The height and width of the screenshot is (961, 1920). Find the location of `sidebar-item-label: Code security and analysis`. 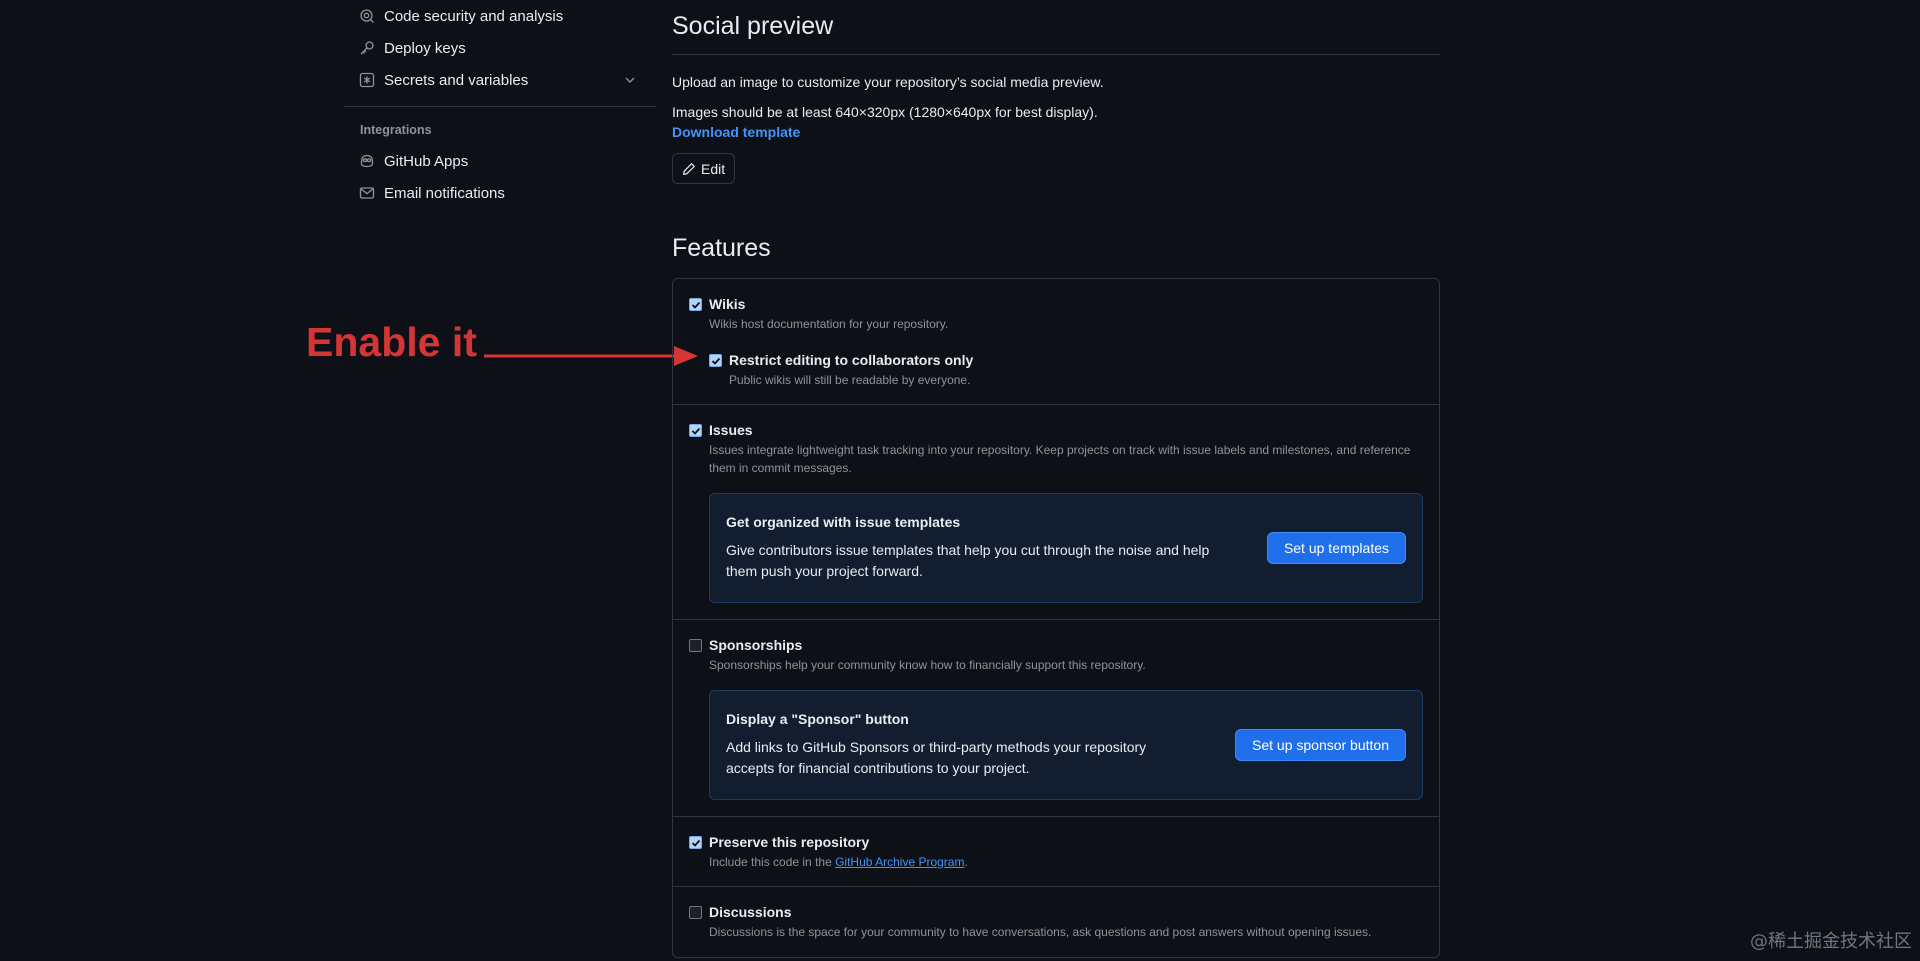

sidebar-item-label: Code security and analysis is located at coordinates (474, 16).